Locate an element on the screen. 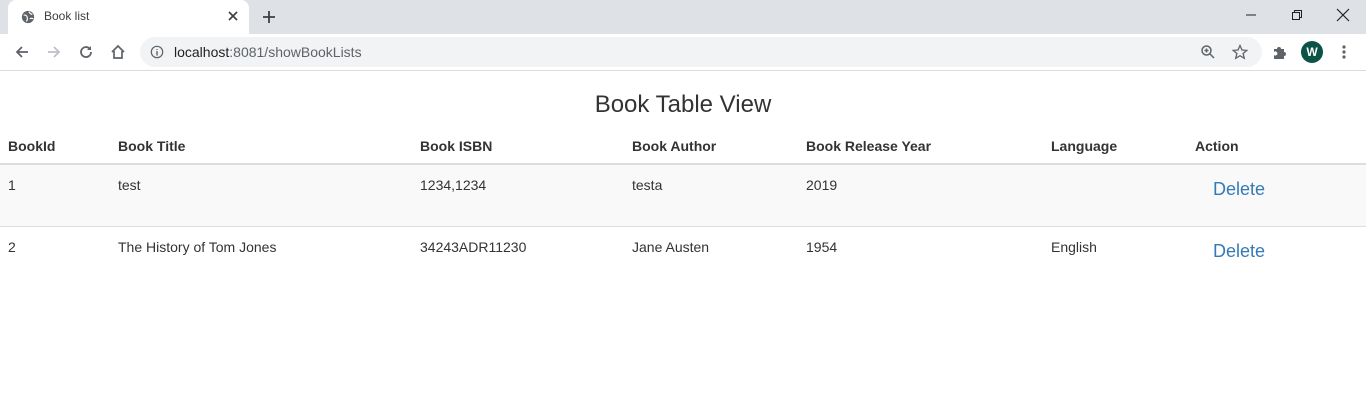 Image resolution: width=1366 pixels, height=413 pixels. page-title: Book Table View is located at coordinates (683, 104).